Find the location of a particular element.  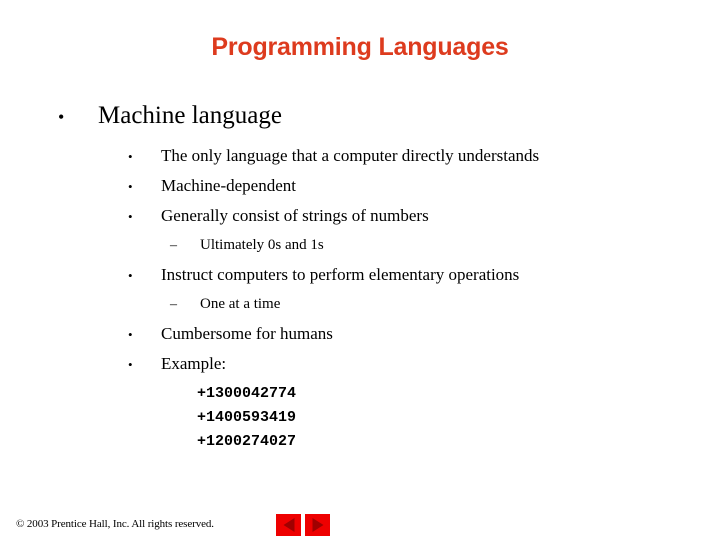

page-title: Programming Languages is located at coordinates (360, 47).